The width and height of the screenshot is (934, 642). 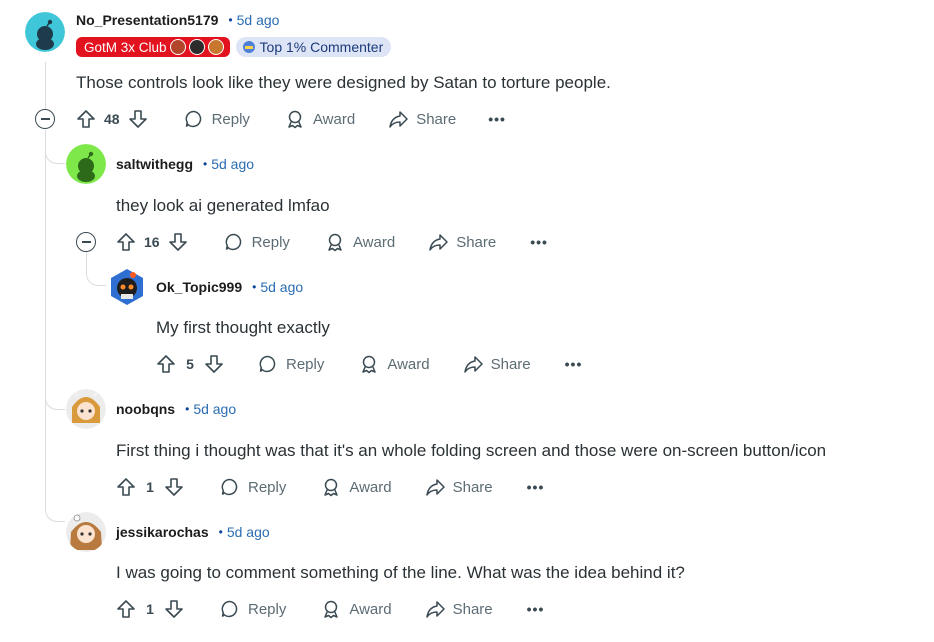 I want to click on action-bar: 5 Reply Award Share •••, so click(x=369, y=364).